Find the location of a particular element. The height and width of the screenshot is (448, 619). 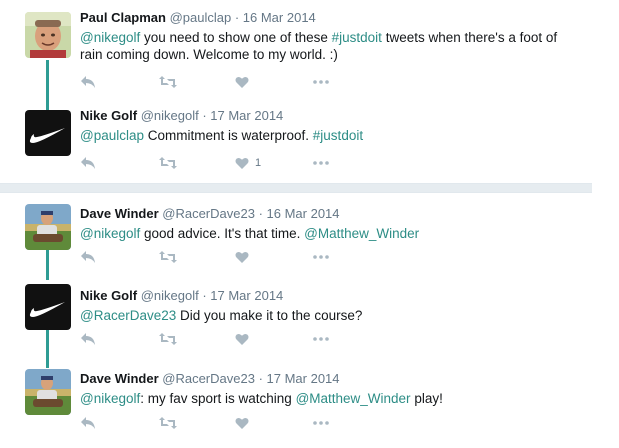

tweet-link: @paulclap is located at coordinates (112, 135).